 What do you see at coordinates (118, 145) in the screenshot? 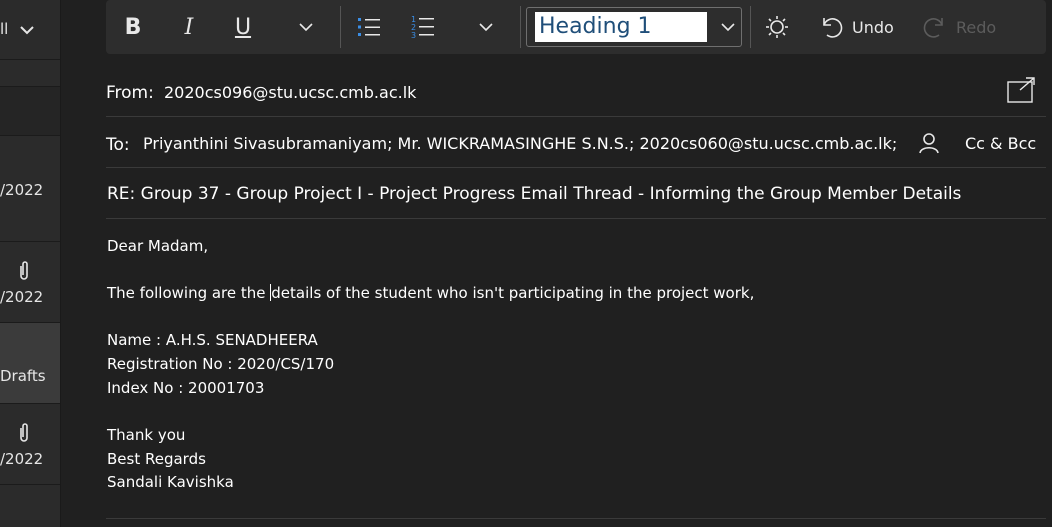
I see `to-label: To:` at bounding box center [118, 145].